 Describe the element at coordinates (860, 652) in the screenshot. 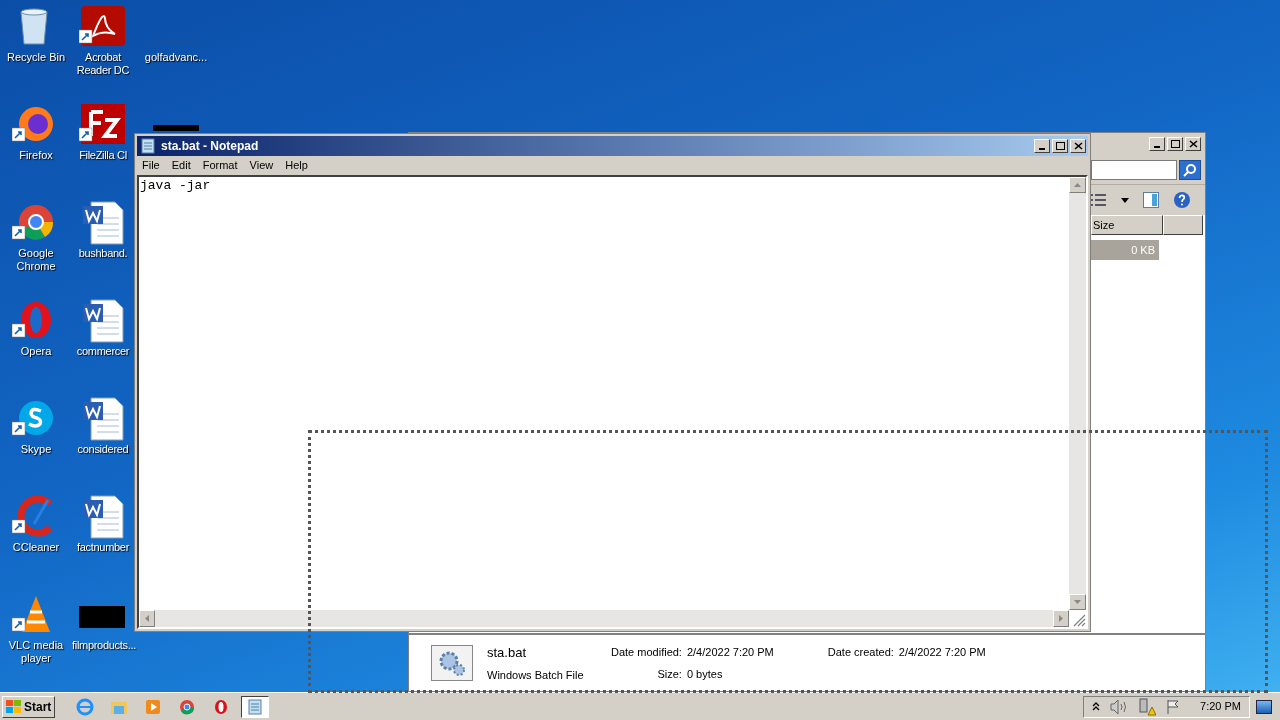

I see `detail-label: Date created:` at that location.